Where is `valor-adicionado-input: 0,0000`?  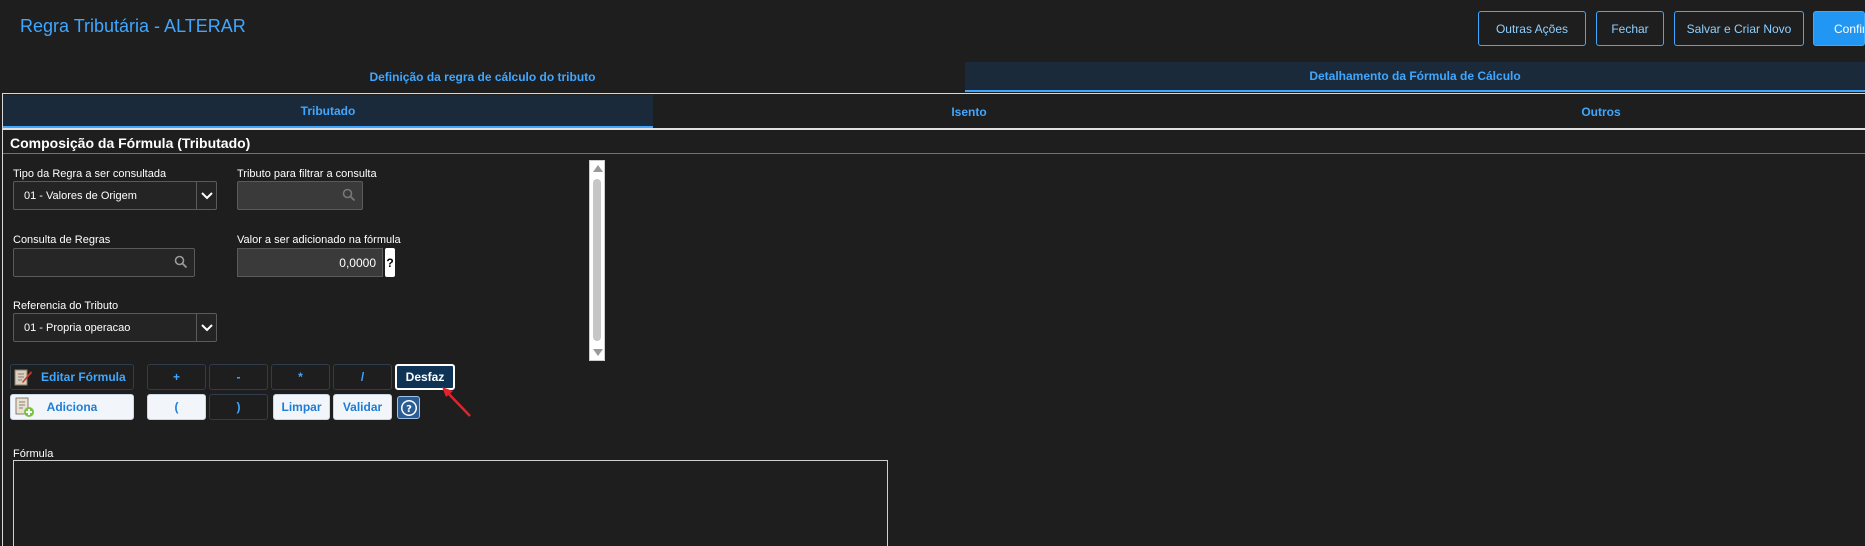 valor-adicionado-input: 0,0000 is located at coordinates (310, 262).